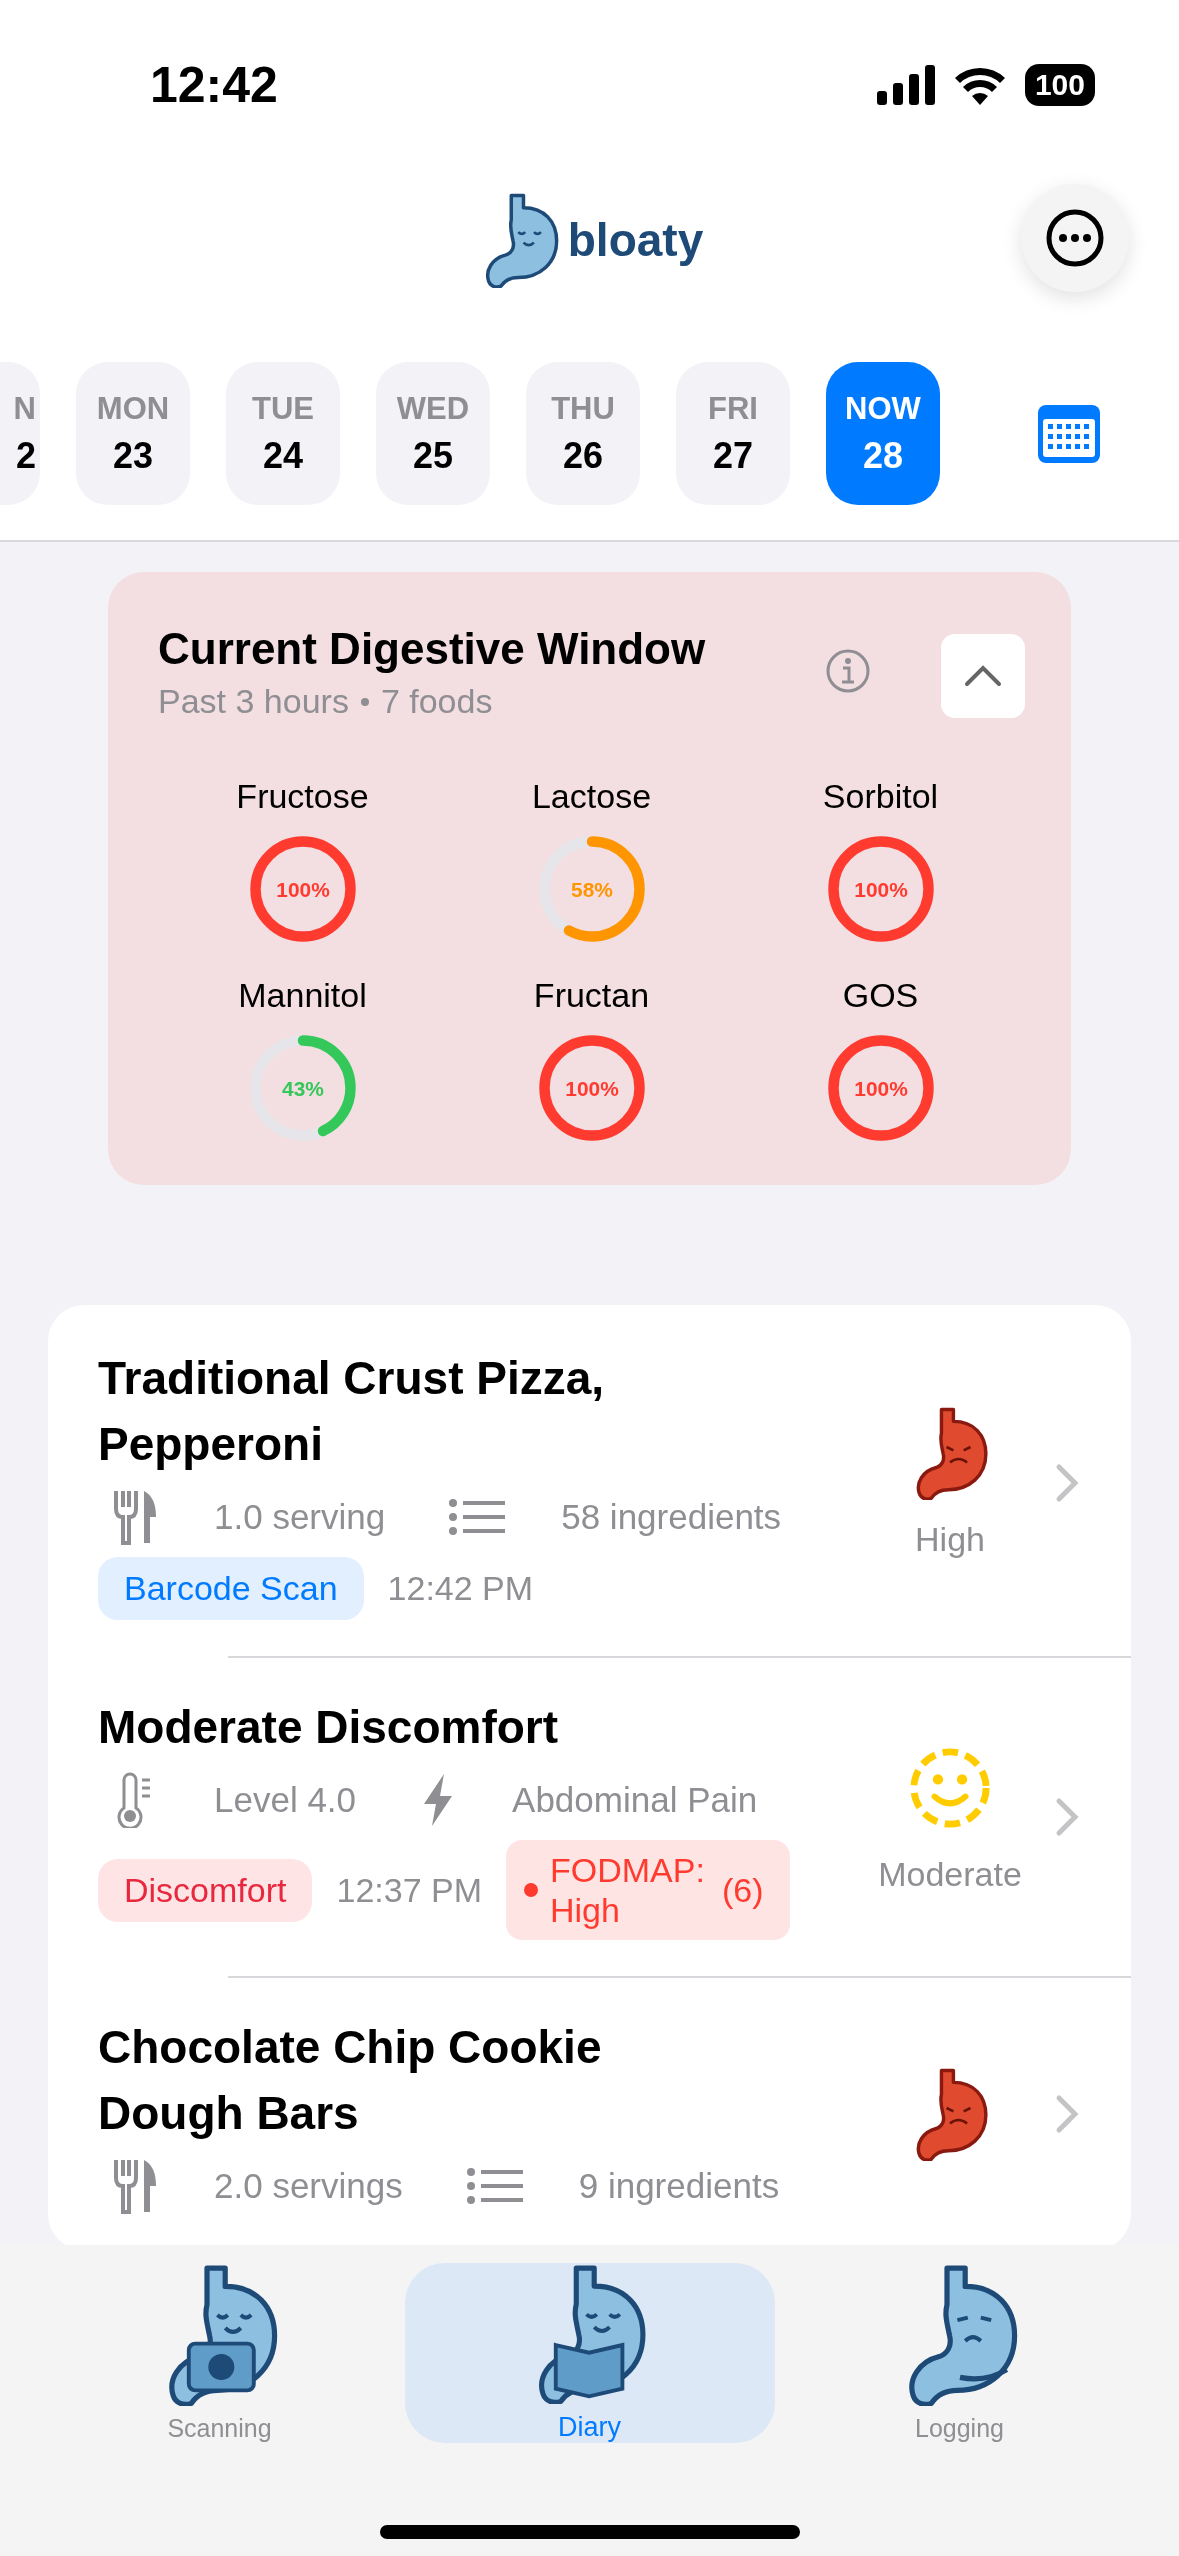  What do you see at coordinates (308, 2186) in the screenshot?
I see `entry-amount: 2.0 servings` at bounding box center [308, 2186].